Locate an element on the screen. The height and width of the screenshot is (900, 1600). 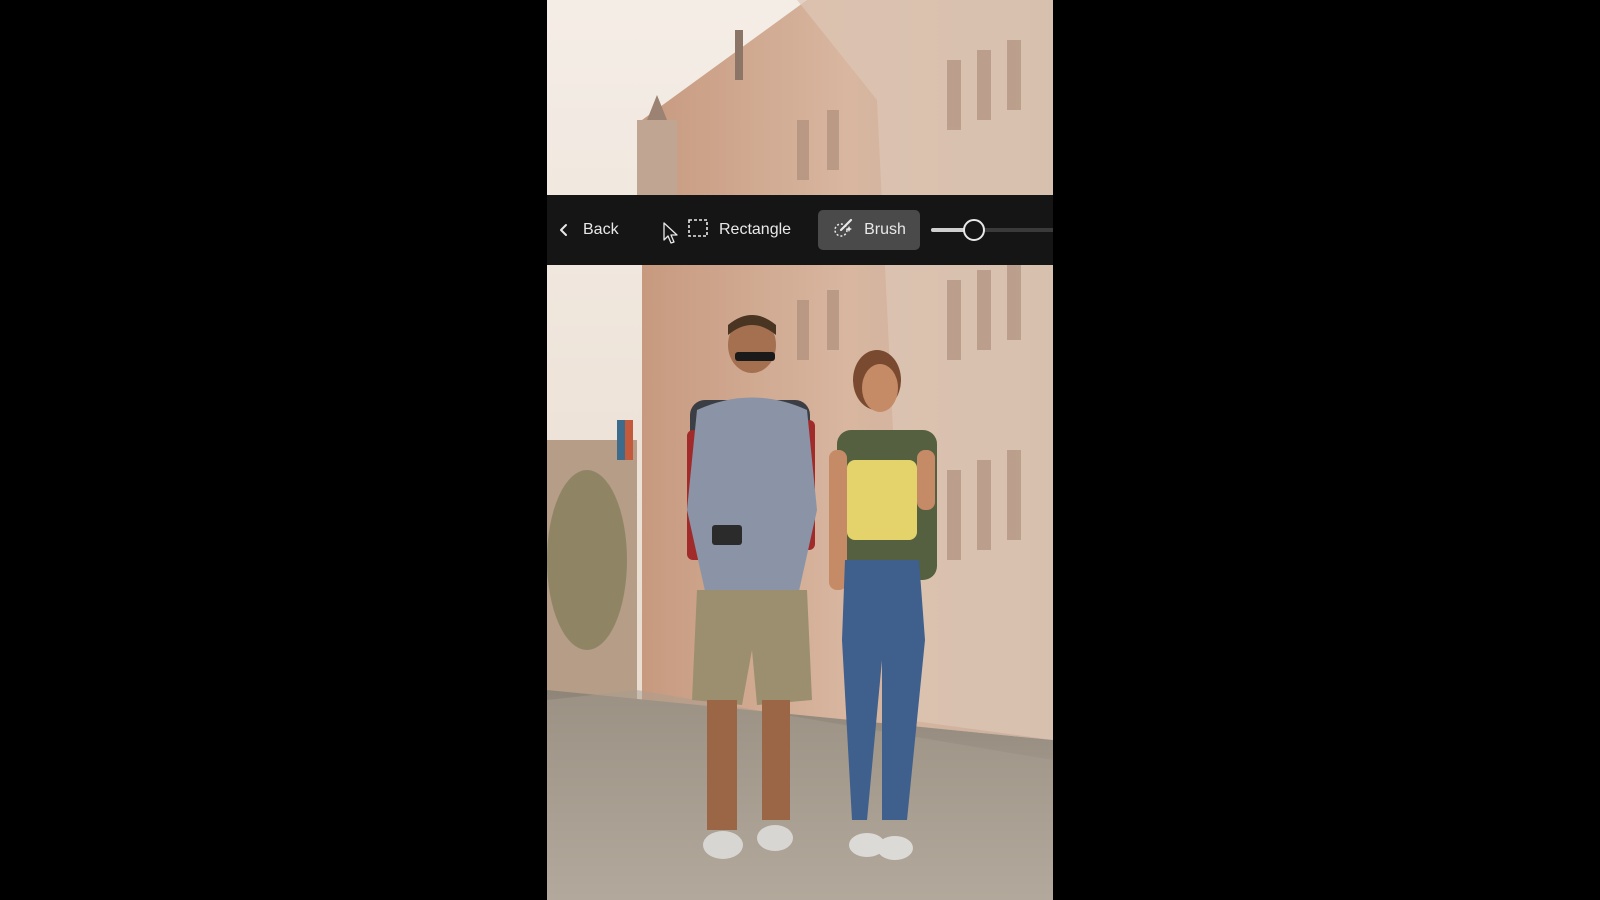
slider-thumb is located at coordinates (973, 230).